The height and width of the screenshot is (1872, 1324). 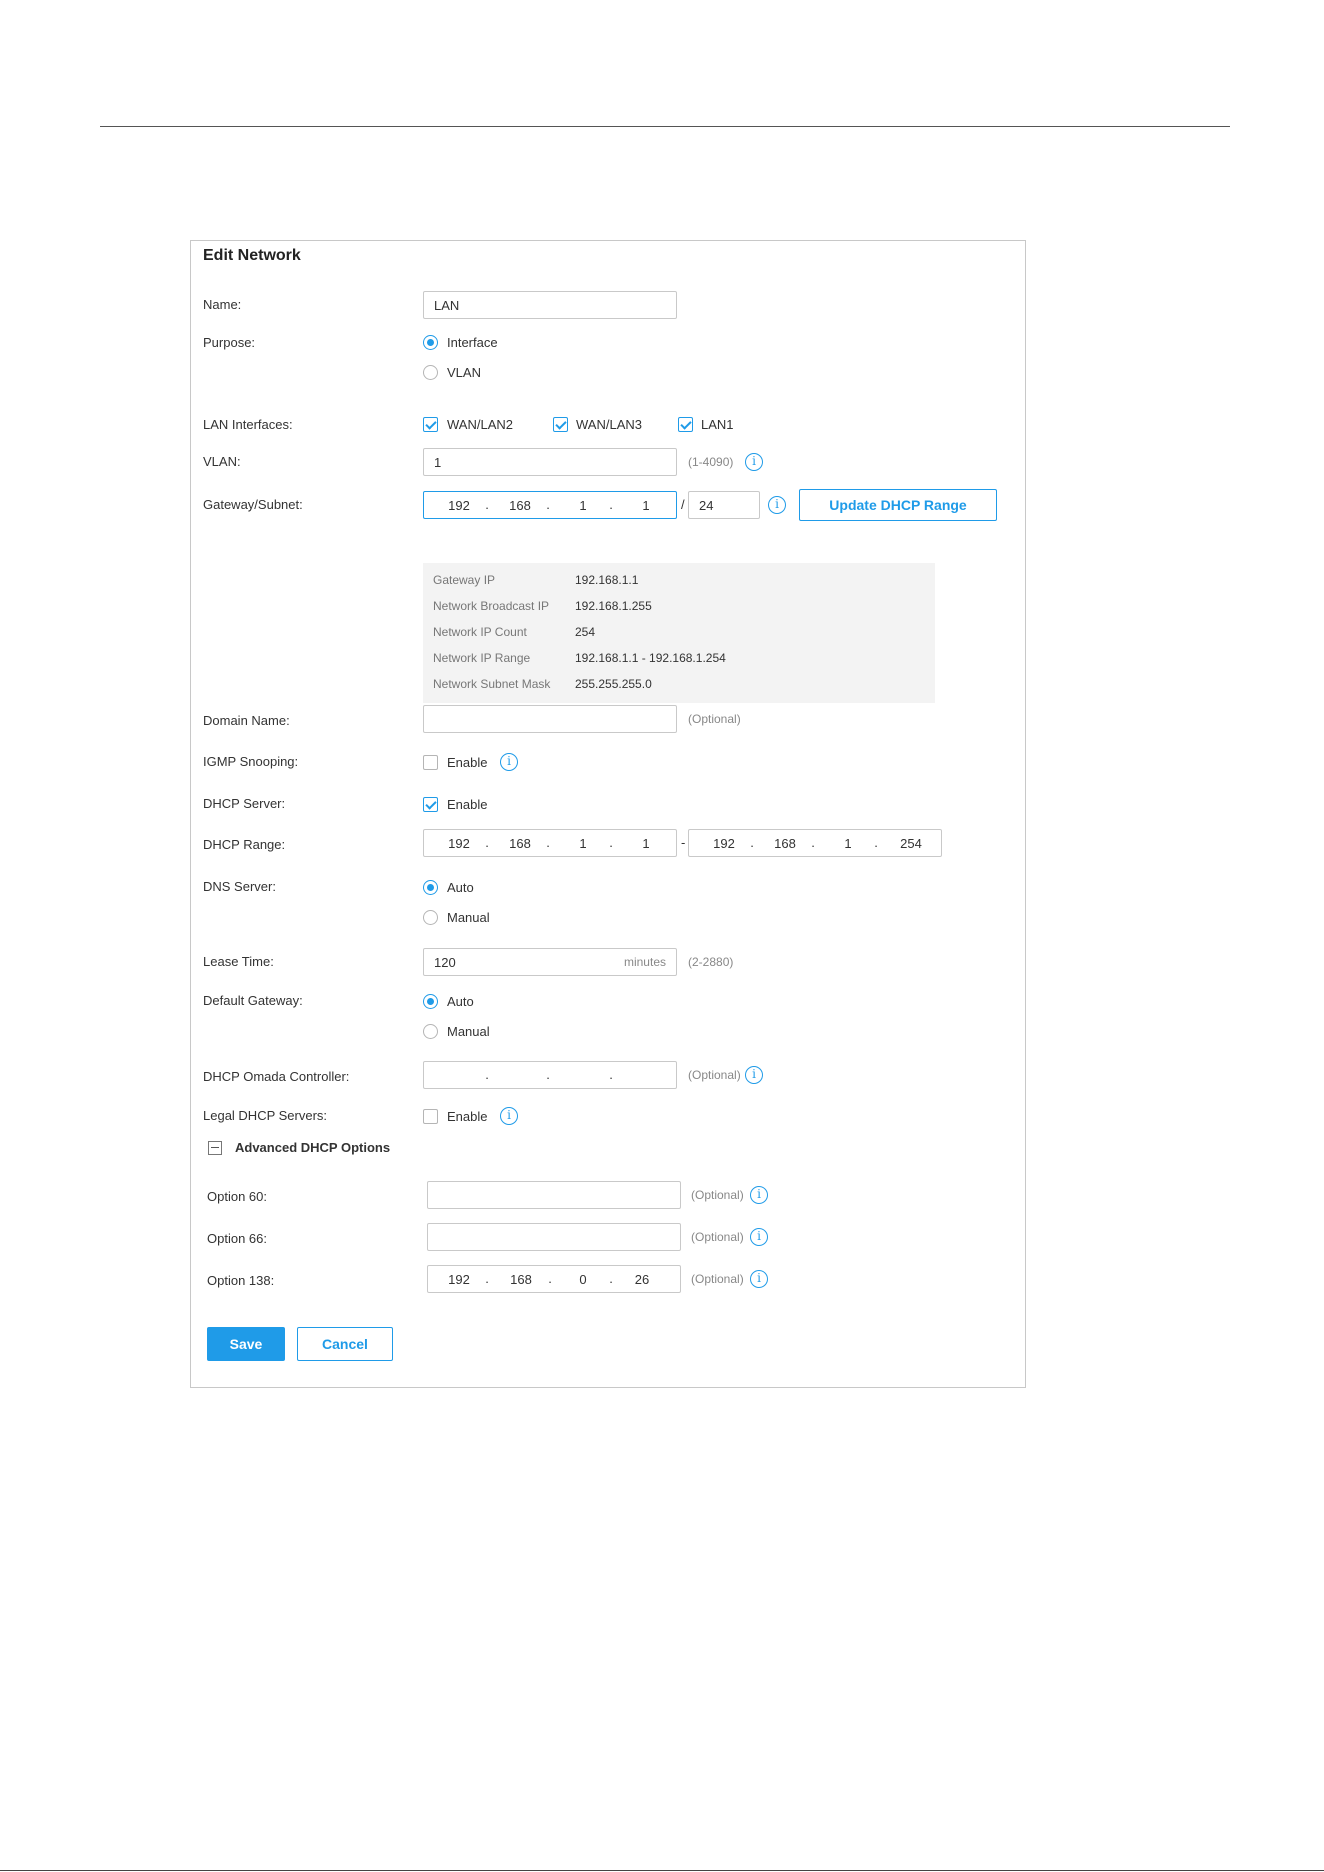 I want to click on dns-manual-label: Manual, so click(x=468, y=917).